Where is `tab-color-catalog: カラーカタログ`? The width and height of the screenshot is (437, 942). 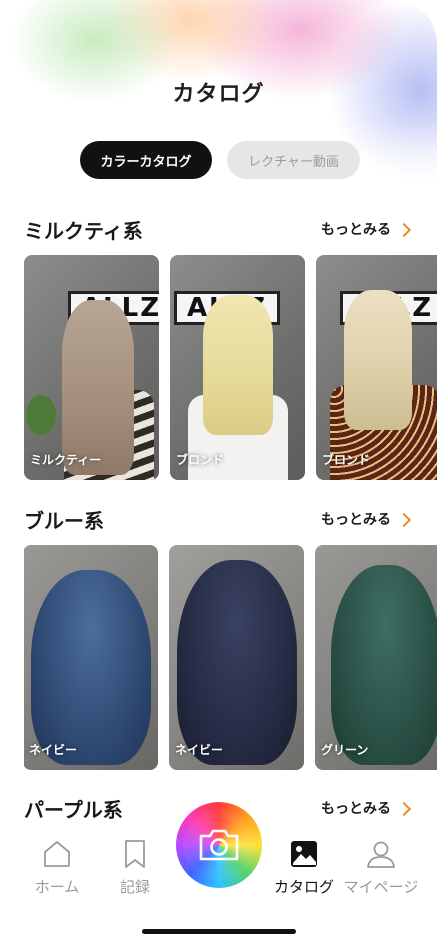
tab-color-catalog: カラーカタログ is located at coordinates (146, 160).